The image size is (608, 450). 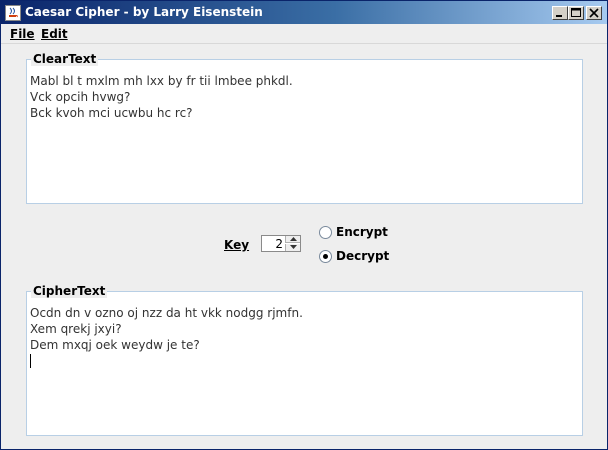 What do you see at coordinates (69, 291) in the screenshot?
I see `ciphertext-legend: CipherText` at bounding box center [69, 291].